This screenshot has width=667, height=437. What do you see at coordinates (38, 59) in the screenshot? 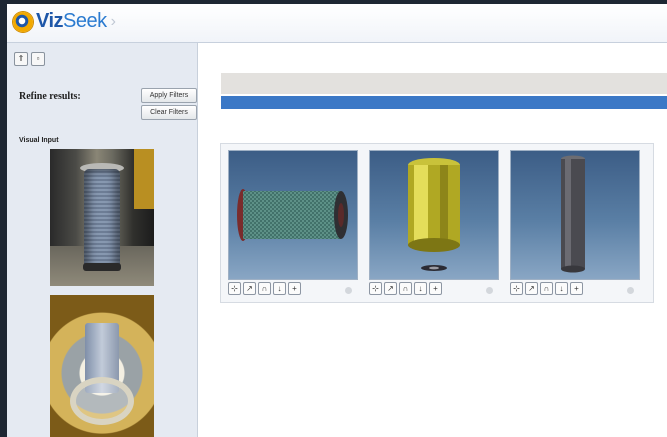
I see `clear-input-icon: ▫` at bounding box center [38, 59].